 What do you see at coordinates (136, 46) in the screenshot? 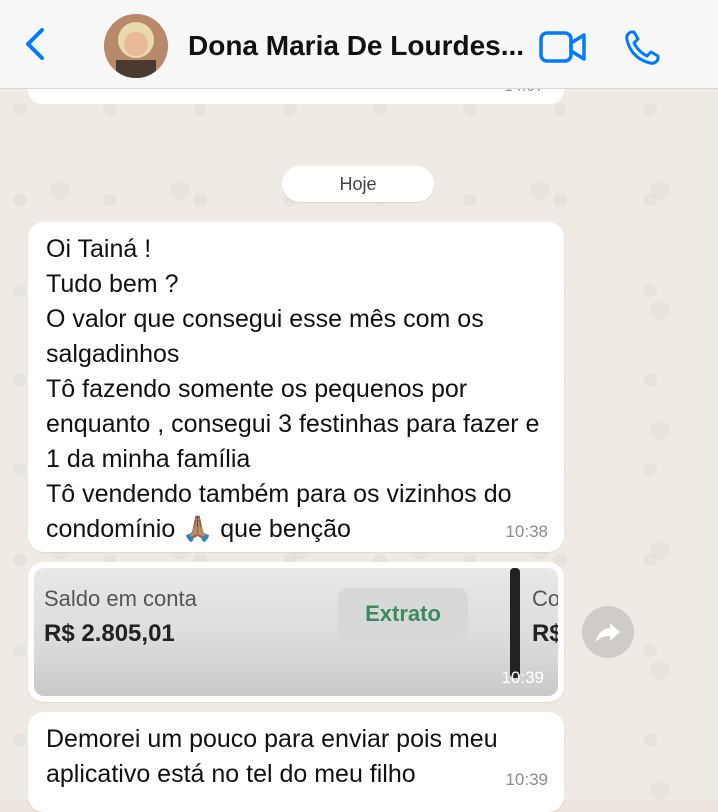
I see `avatar` at bounding box center [136, 46].